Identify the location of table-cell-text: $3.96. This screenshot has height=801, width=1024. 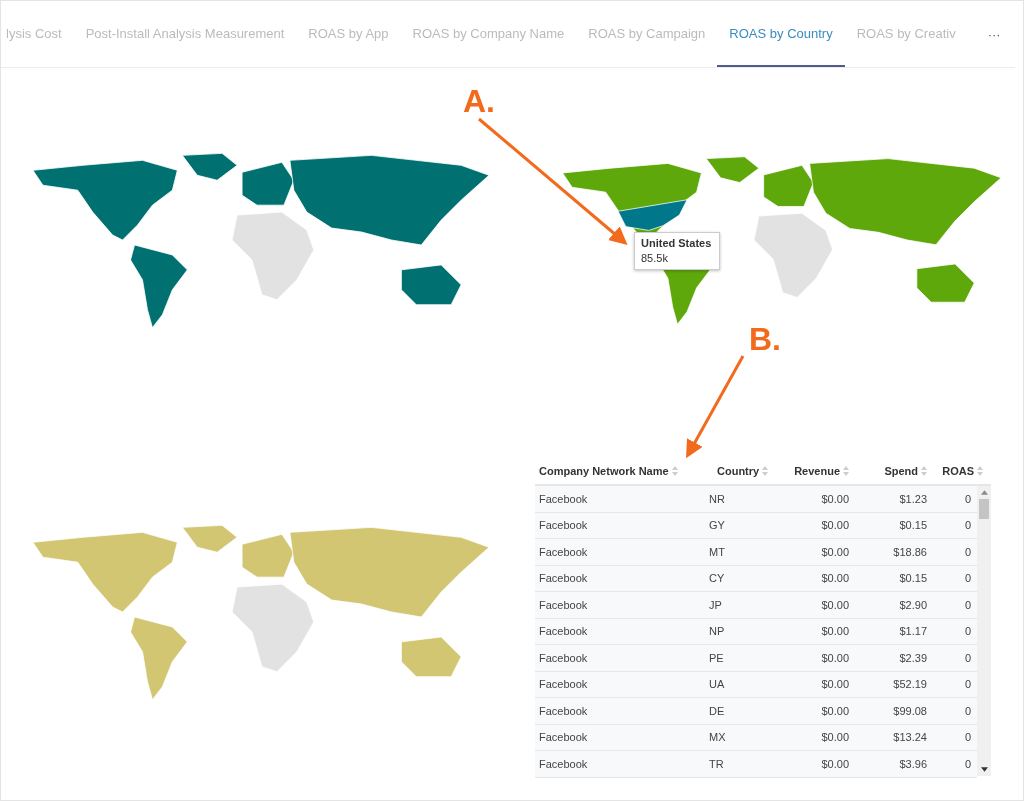
(912, 763).